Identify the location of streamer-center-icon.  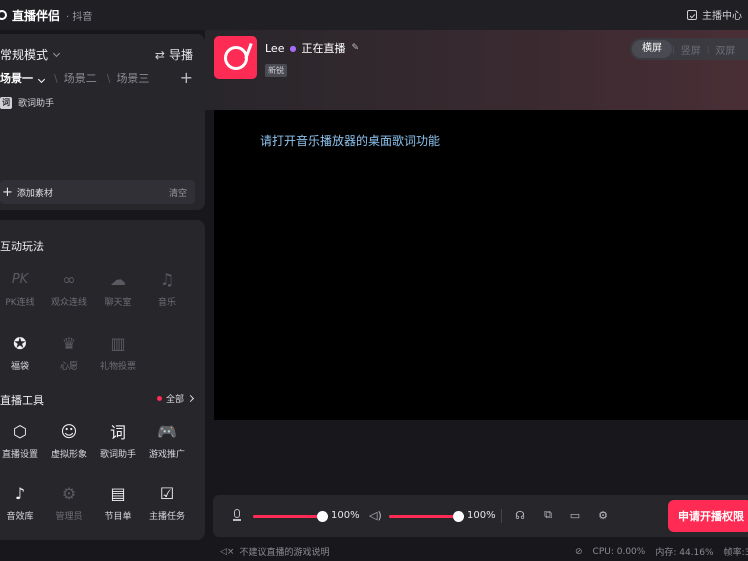
(692, 14).